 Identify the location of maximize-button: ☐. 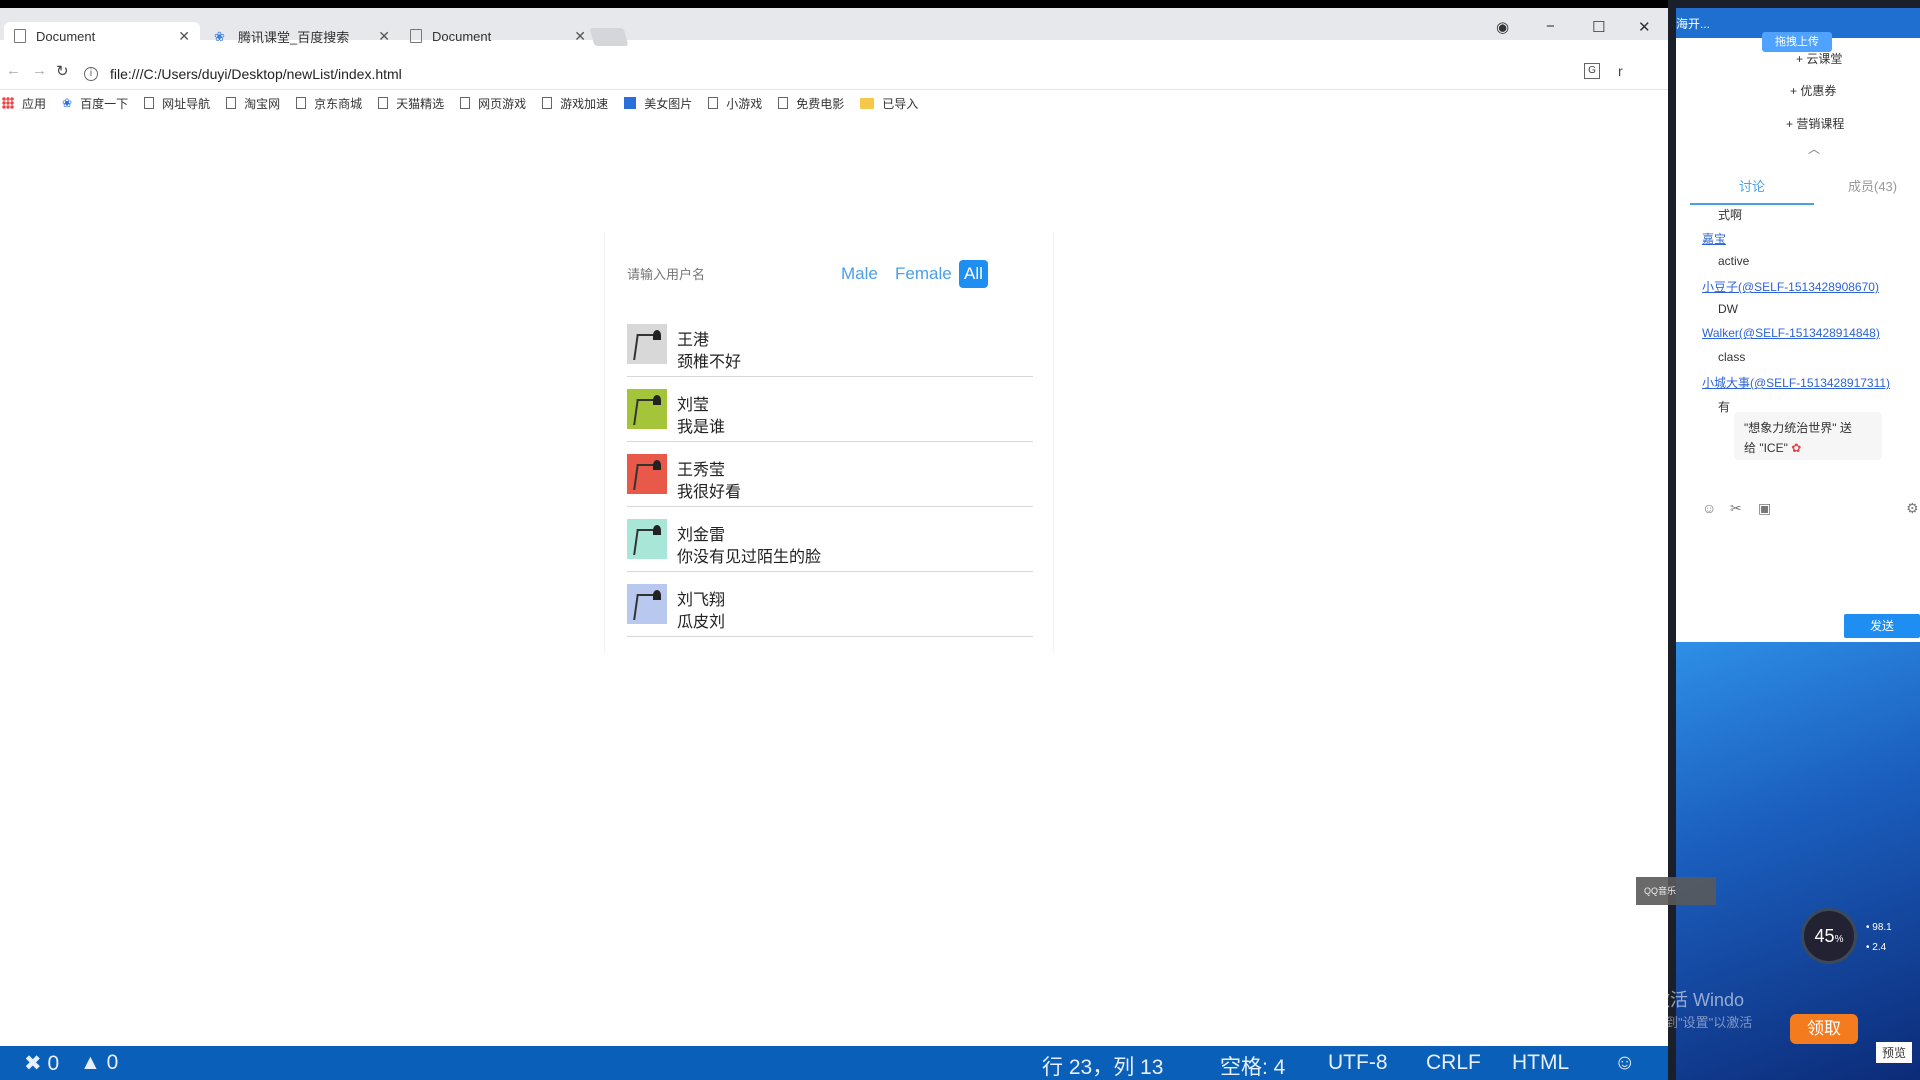
(1598, 27).